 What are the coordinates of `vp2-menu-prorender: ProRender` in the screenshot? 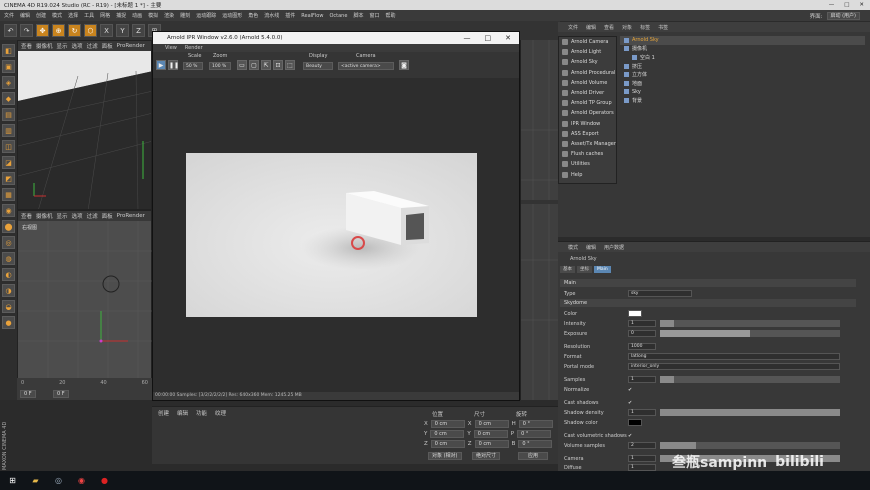 It's located at (131, 216).